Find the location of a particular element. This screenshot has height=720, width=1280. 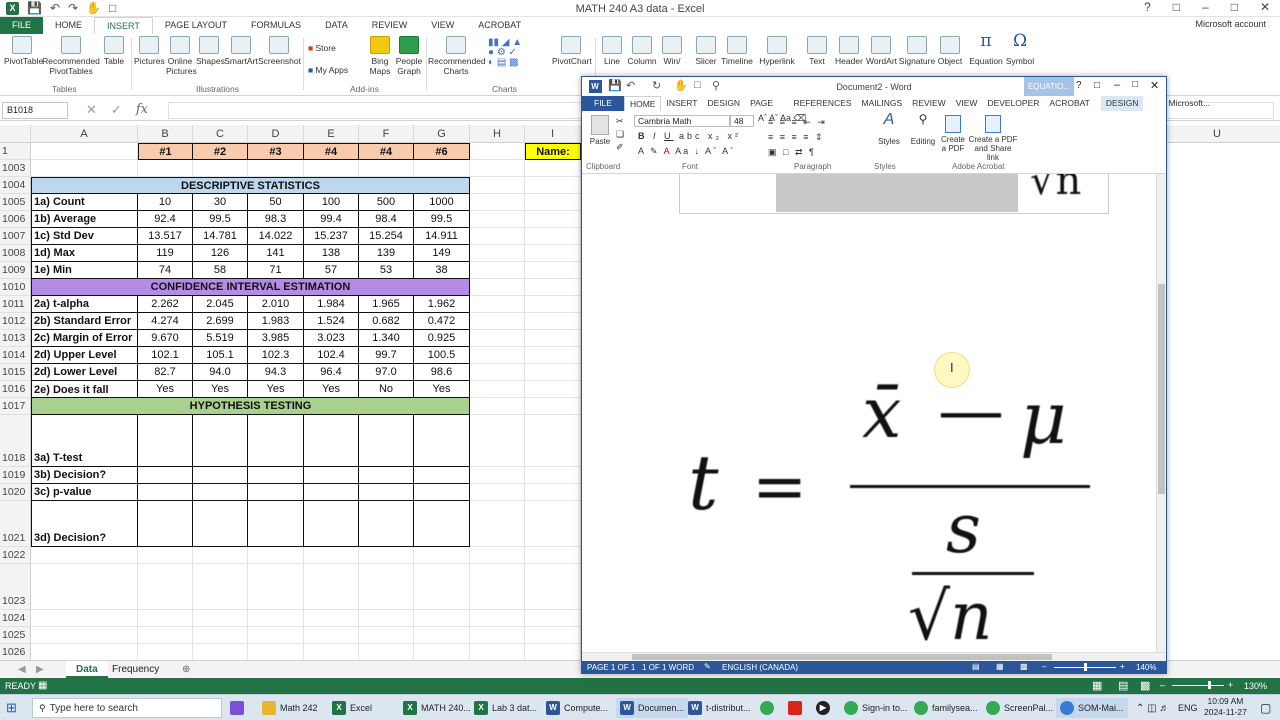

minimize-icon: – is located at coordinates (1117, 85).